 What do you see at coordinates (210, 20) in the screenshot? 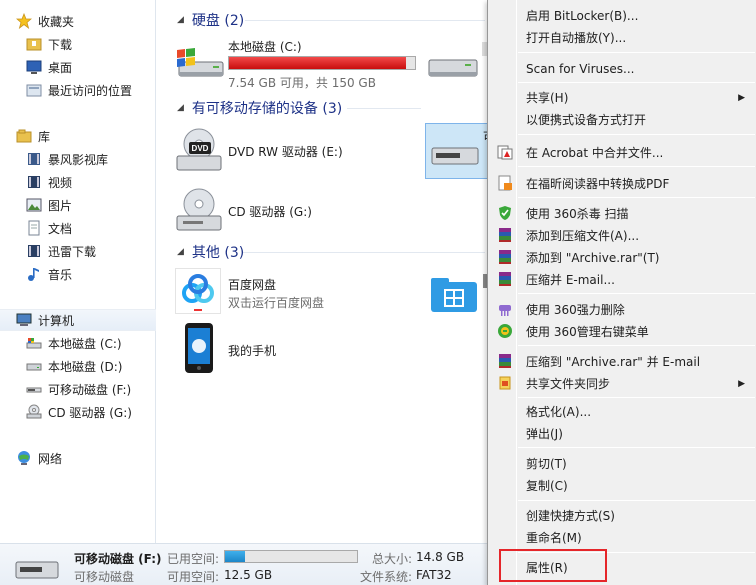
I see `group-header-hard-disks: ◢ 硬盘 (2)` at bounding box center [210, 20].